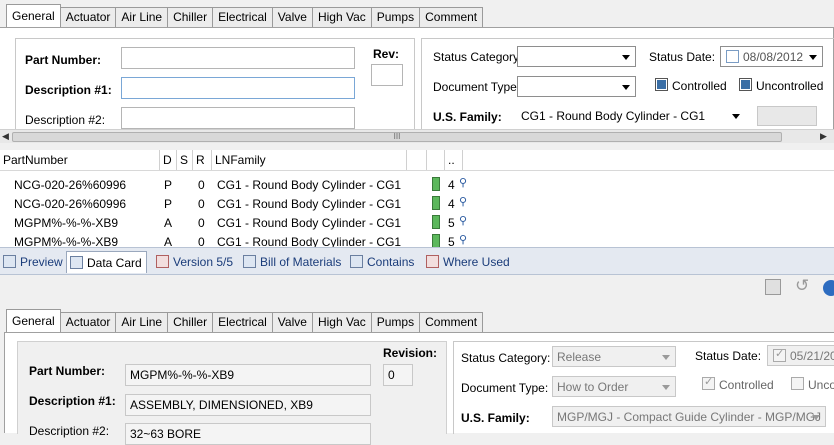  What do you see at coordinates (33, 262) in the screenshot?
I see `tab-preview: Preview` at bounding box center [33, 262].